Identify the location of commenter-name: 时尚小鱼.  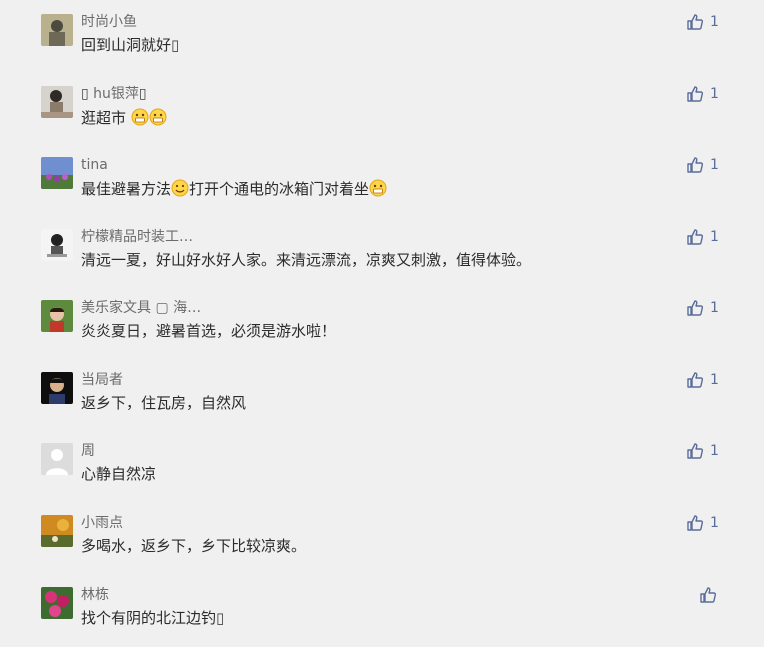
(109, 22).